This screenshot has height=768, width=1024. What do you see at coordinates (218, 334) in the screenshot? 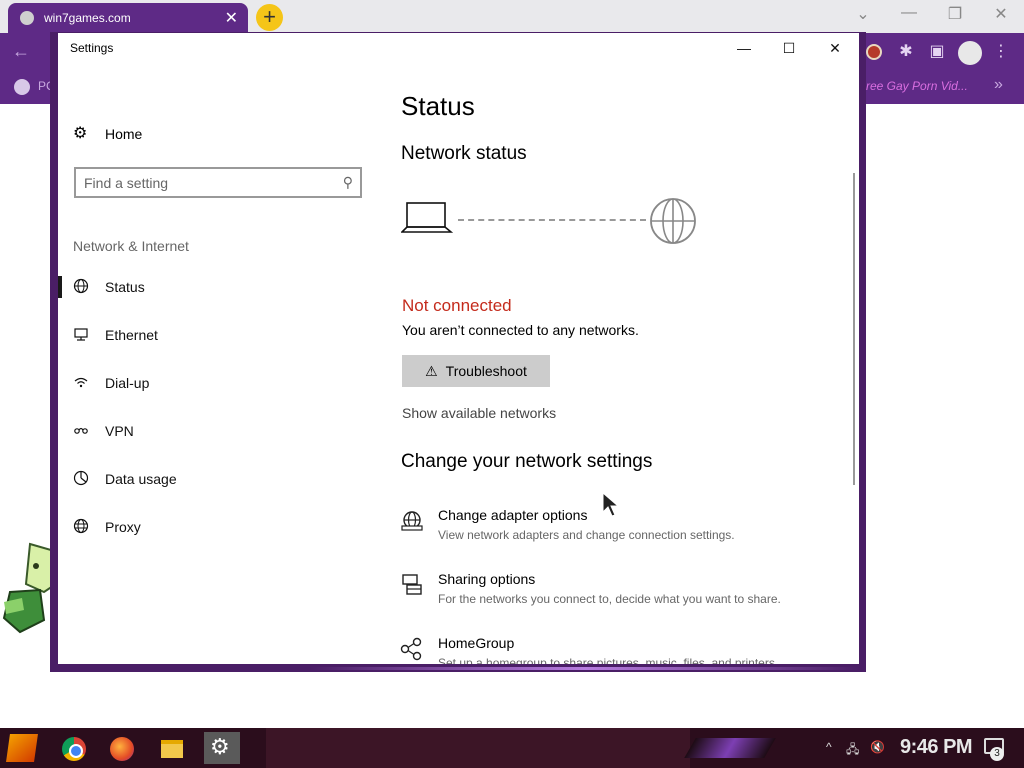
I see `sidebar-item-ethernet: Ethernet` at bounding box center [218, 334].